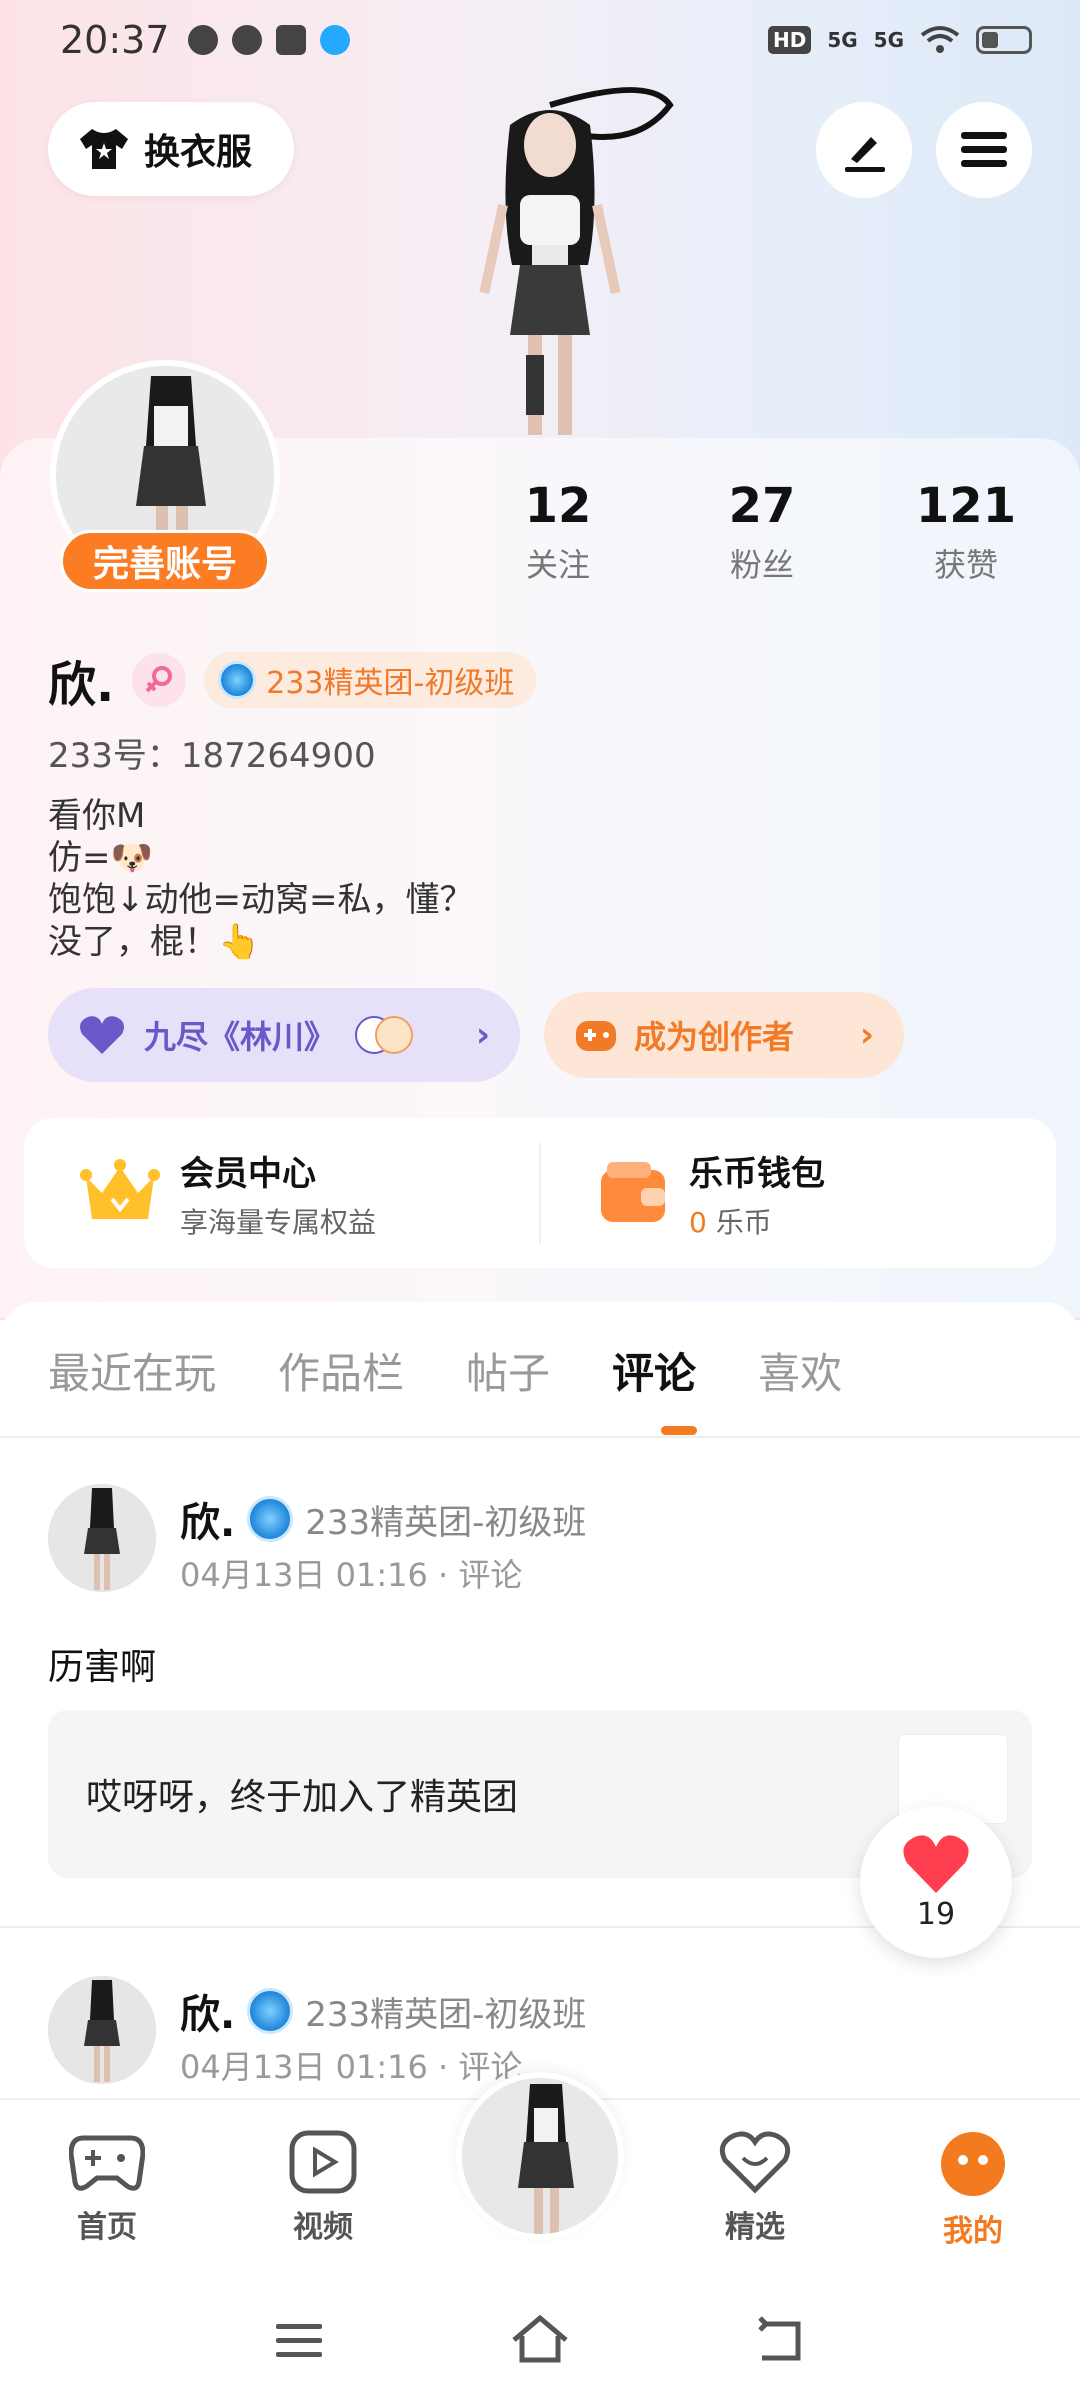 The width and height of the screenshot is (1080, 2400). I want to click on tab-posts: 帖子, so click(508, 1370).